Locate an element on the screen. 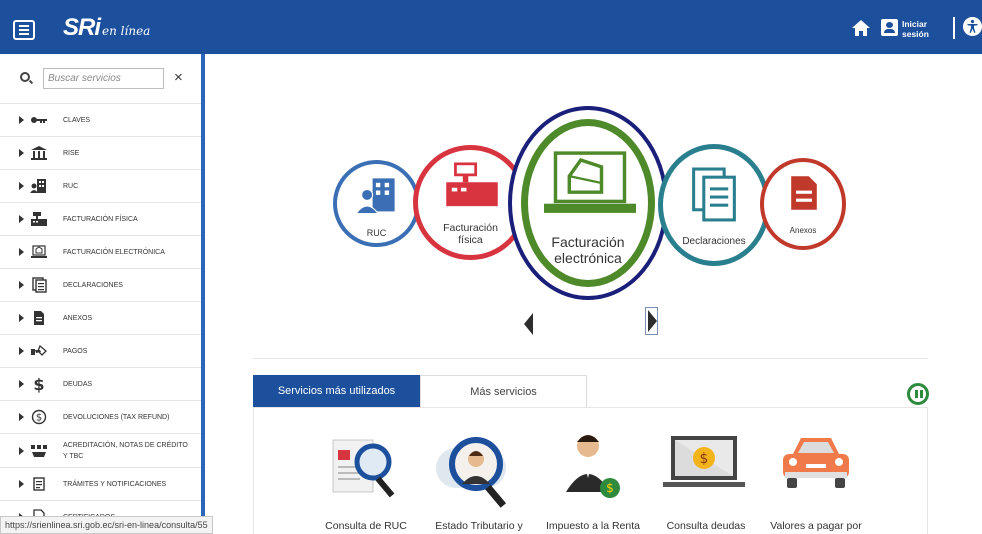 The height and width of the screenshot is (534, 982). sidebar-item-label: DECLARACIONES is located at coordinates (93, 285).